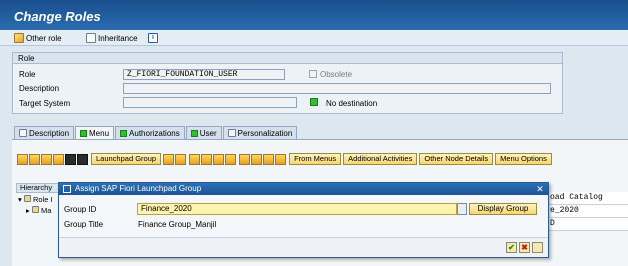  I want to click on info-icon: i, so click(153, 38).